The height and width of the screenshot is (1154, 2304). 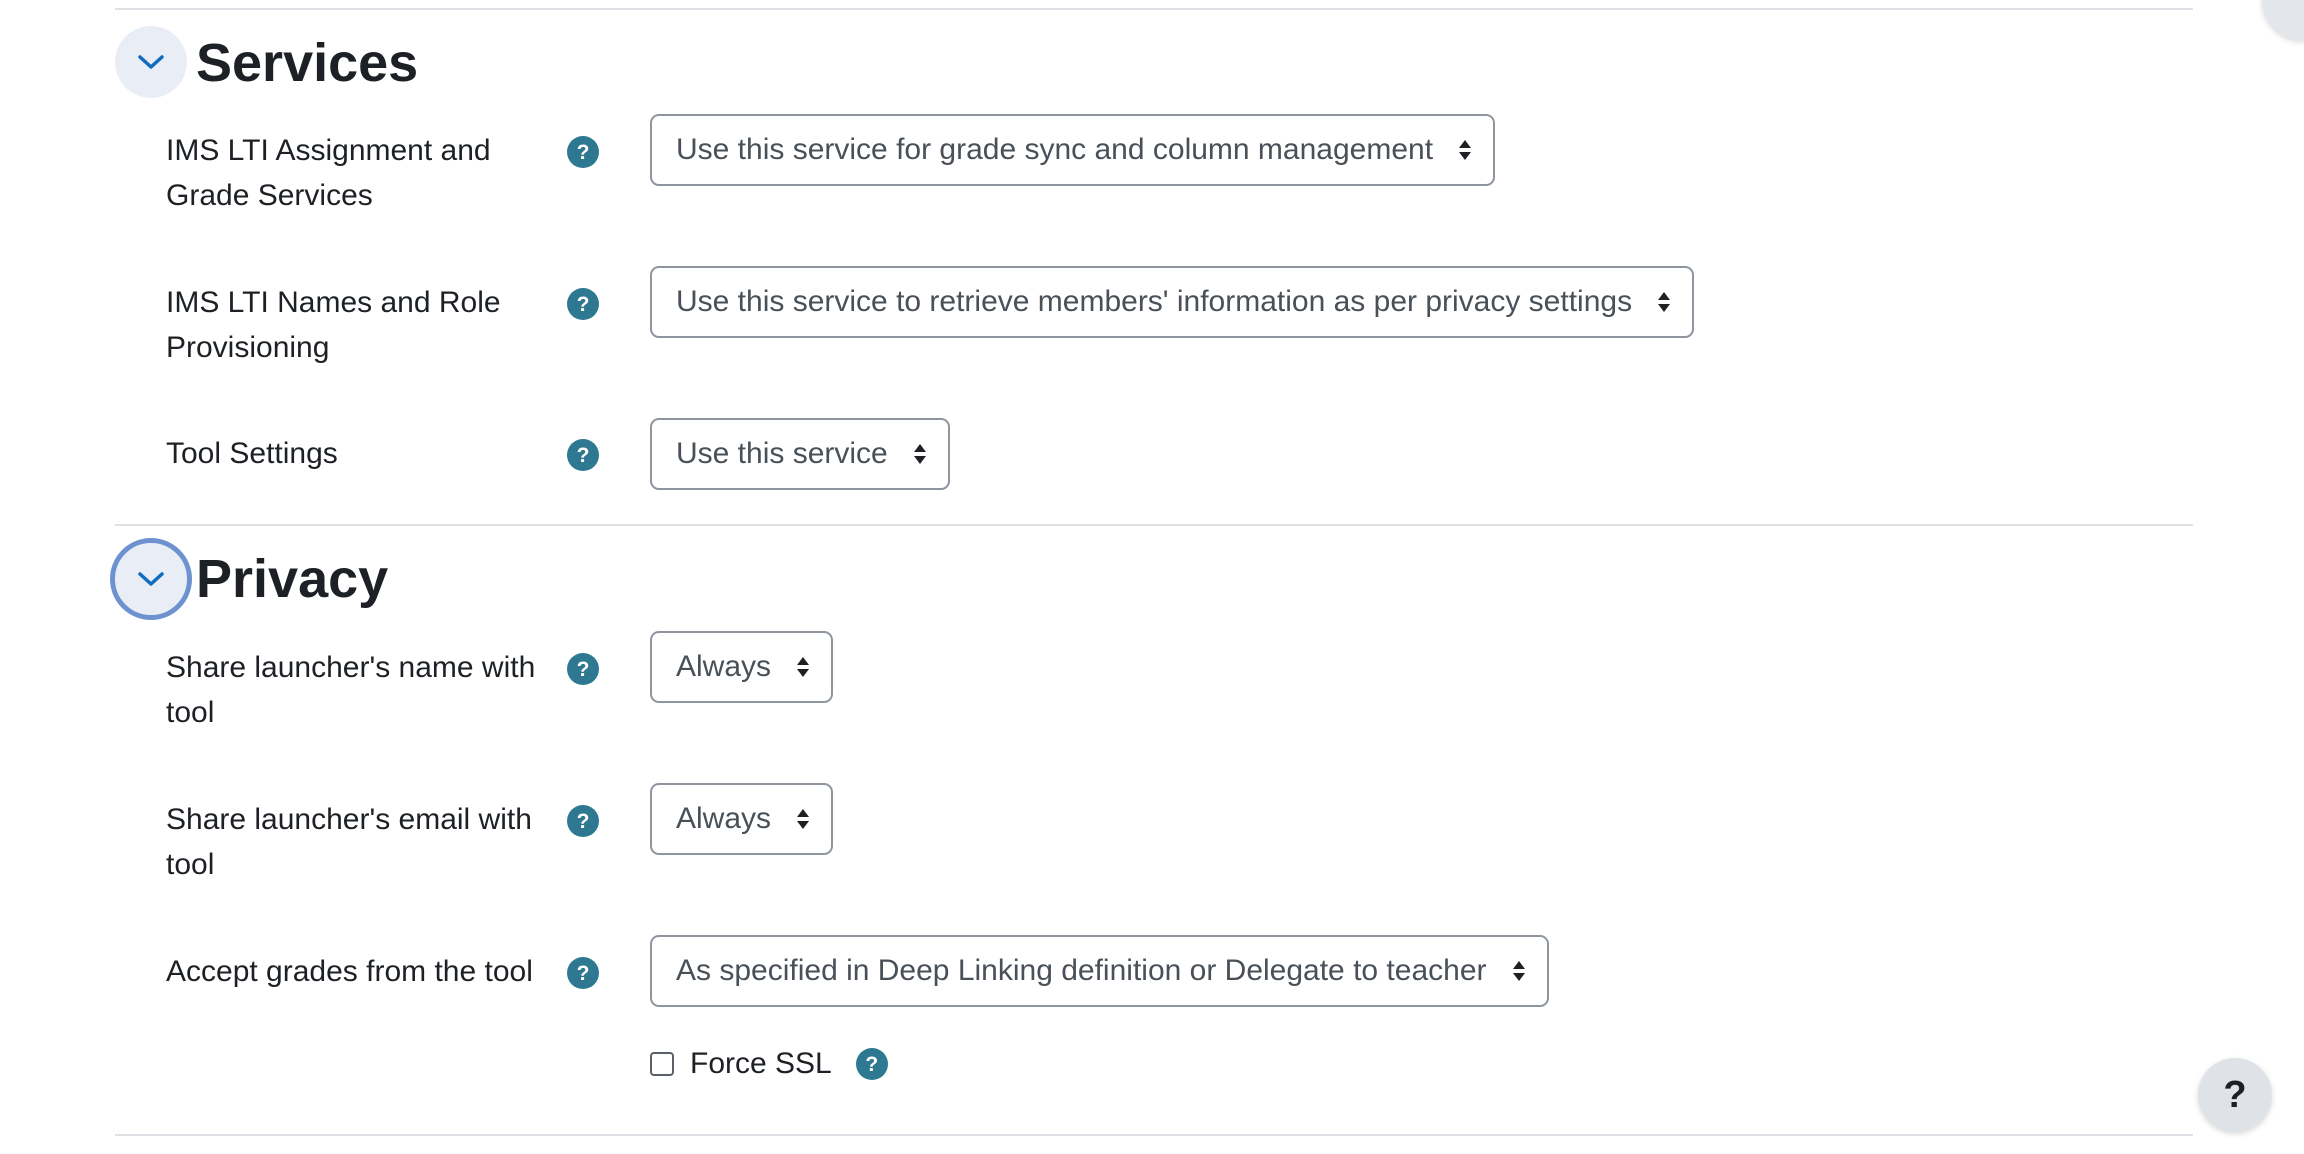 I want to click on share-name-label: Share launcher's name with tool, so click(x=351, y=690).